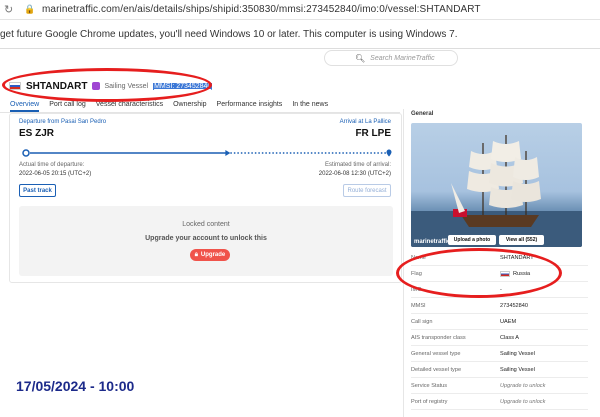 Image resolution: width=600 pixels, height=417 pixels. Describe the element at coordinates (213, 255) in the screenshot. I see `upgrade-label: Upgrade` at that location.